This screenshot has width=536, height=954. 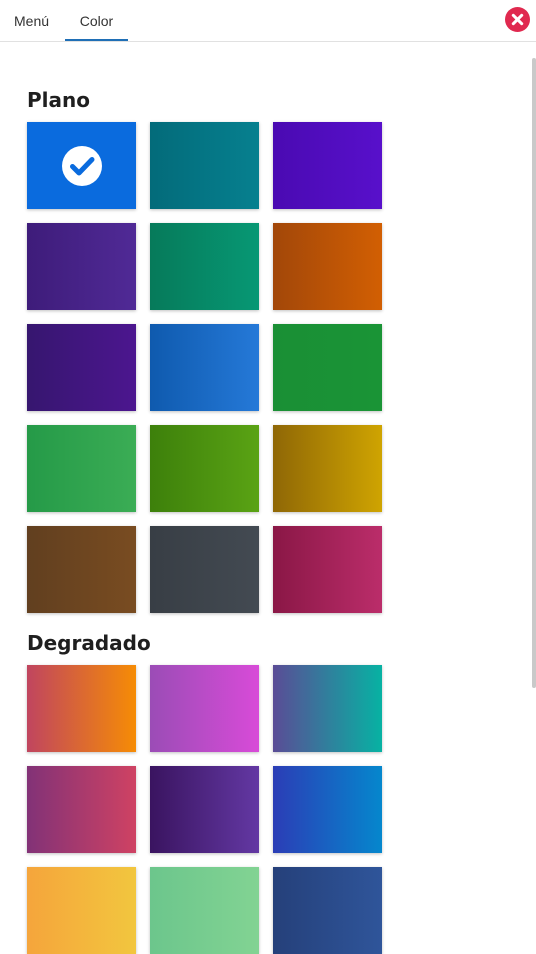 I want to click on checkmark-icon, so click(x=82, y=166).